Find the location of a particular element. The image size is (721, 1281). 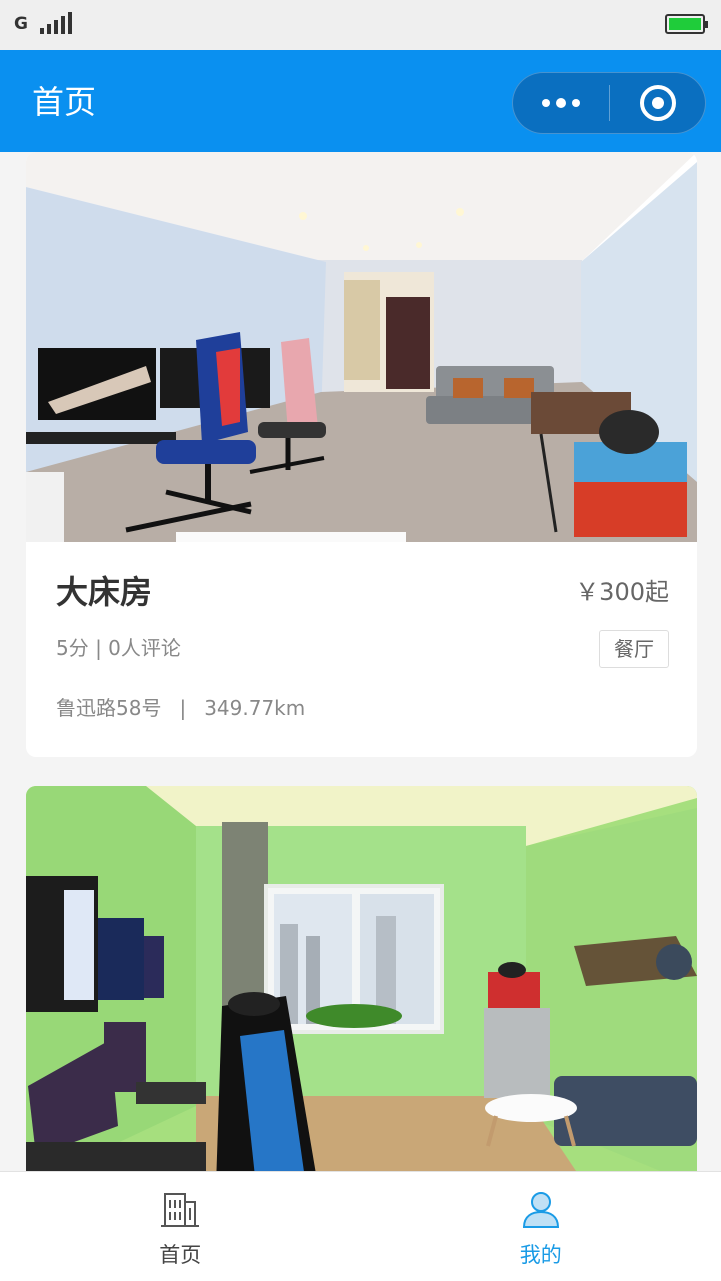

listing-location: 鲁迅路58号 | 349.77km is located at coordinates (180, 708).